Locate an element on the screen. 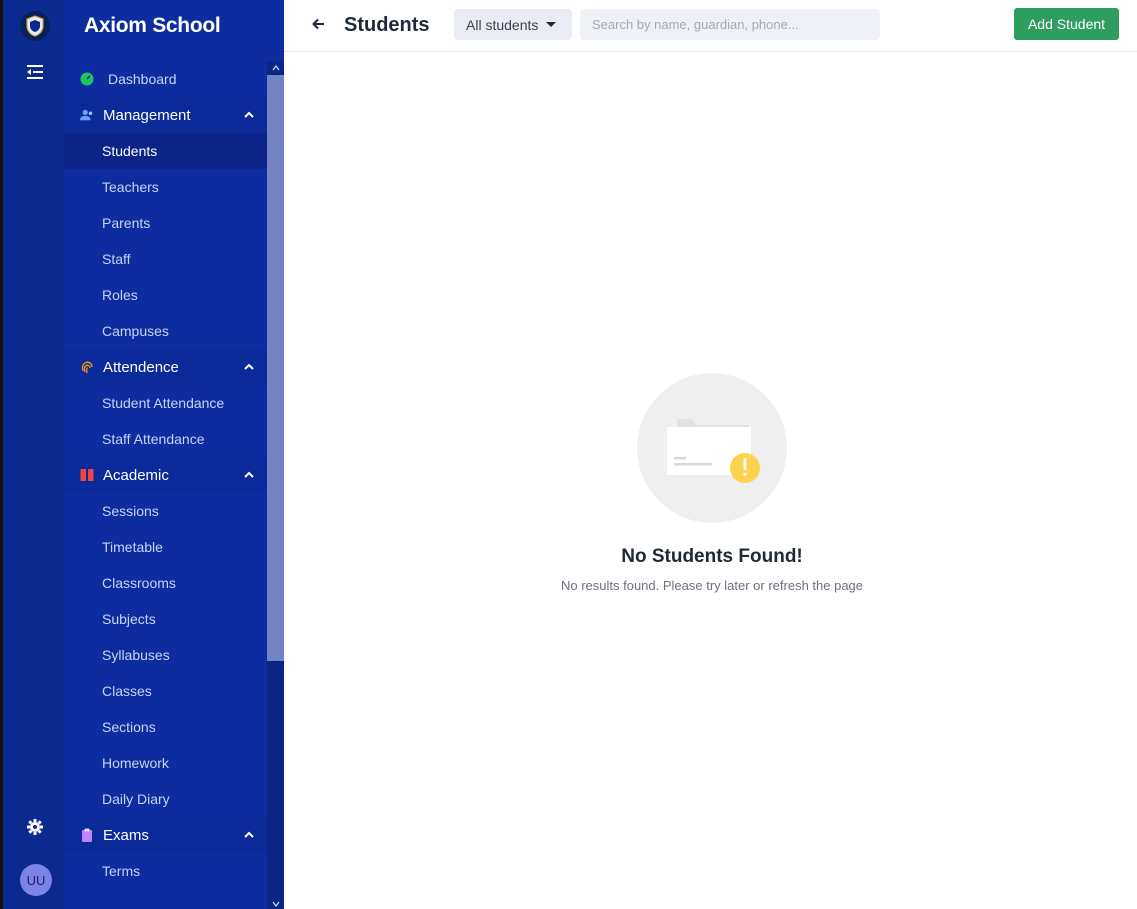 The height and width of the screenshot is (909, 1137). app-name: Axiom School is located at coordinates (152, 25).